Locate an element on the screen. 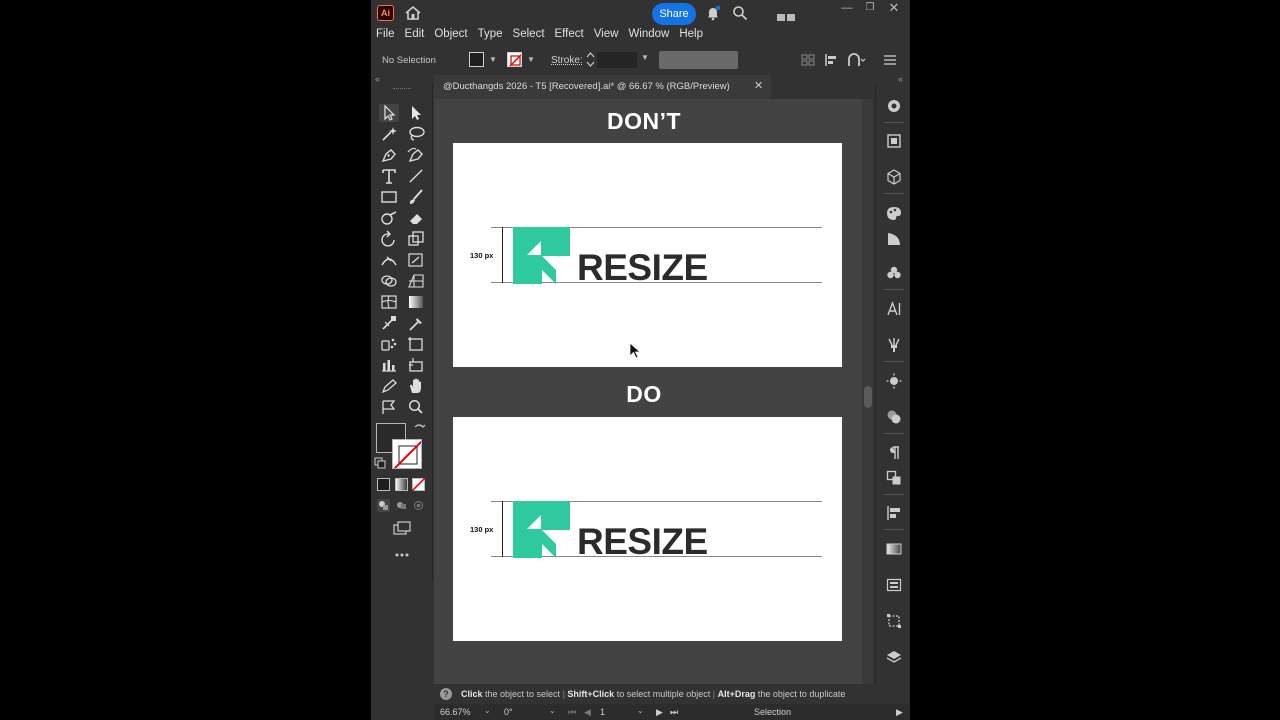 The width and height of the screenshot is (1280, 720). rotate-tool-icon is located at coordinates (389, 239).